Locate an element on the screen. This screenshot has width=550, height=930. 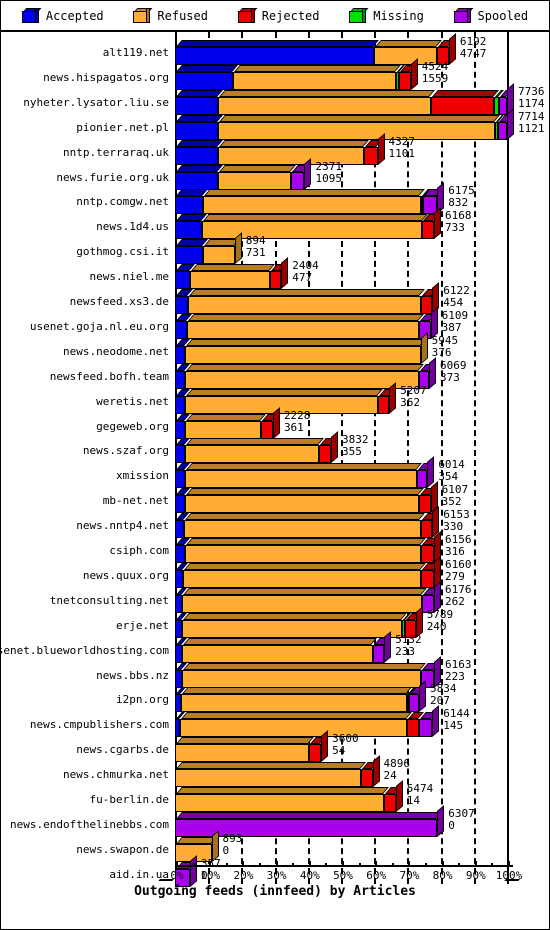
x-axis-tick-label: 100% is located at coordinates (509, 875).